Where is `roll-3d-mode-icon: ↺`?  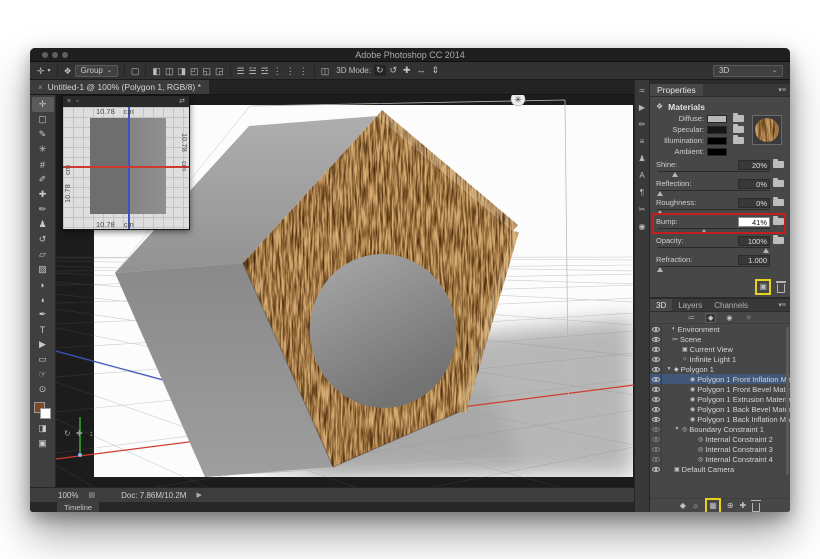
roll-3d-mode-icon: ↺ is located at coordinates (394, 70).